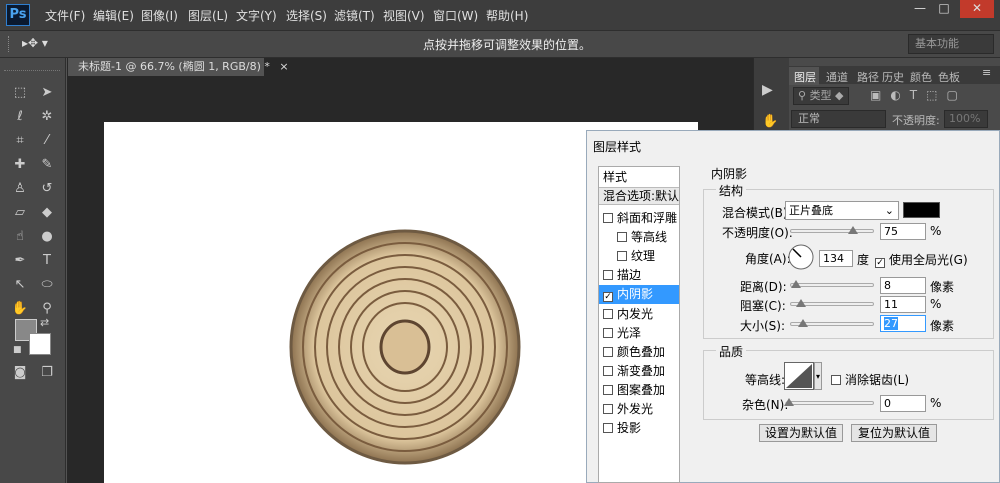 The width and height of the screenshot is (1000, 483). What do you see at coordinates (256, 15) in the screenshot?
I see `menu-type: 文字(Y)` at bounding box center [256, 15].